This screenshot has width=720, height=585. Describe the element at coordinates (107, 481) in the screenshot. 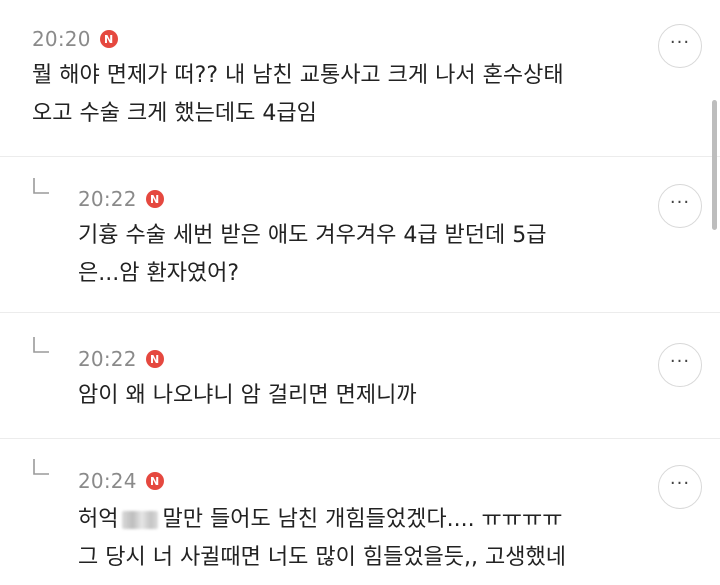

I see `comment-time: 20:24` at that location.